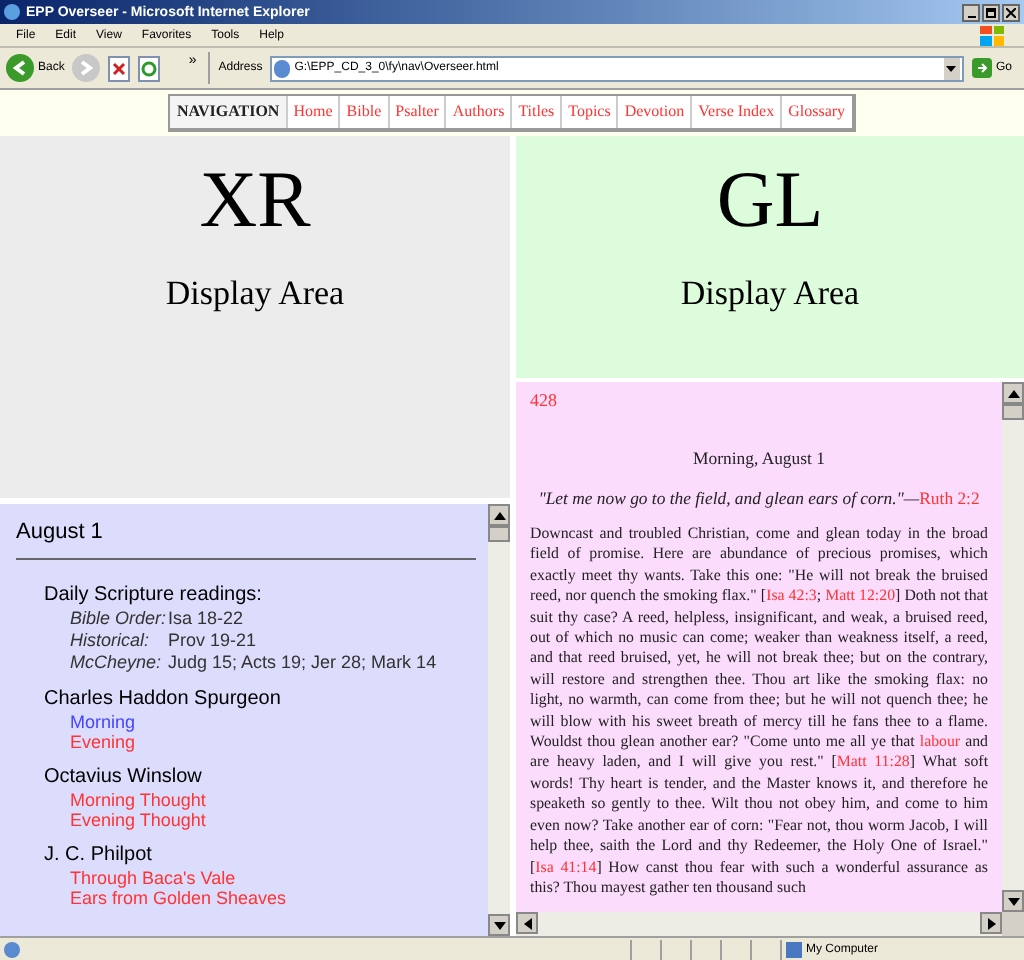 The image size is (1024, 960). What do you see at coordinates (312, 112) in the screenshot?
I see `navigation-link: Home` at bounding box center [312, 112].